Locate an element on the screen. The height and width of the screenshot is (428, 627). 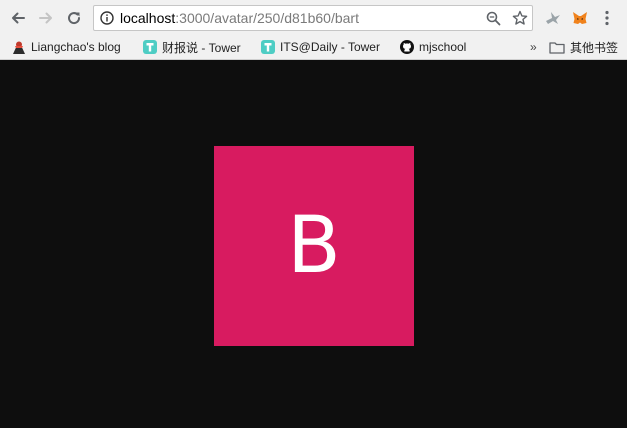
url-host: localhost is located at coordinates (148, 18).